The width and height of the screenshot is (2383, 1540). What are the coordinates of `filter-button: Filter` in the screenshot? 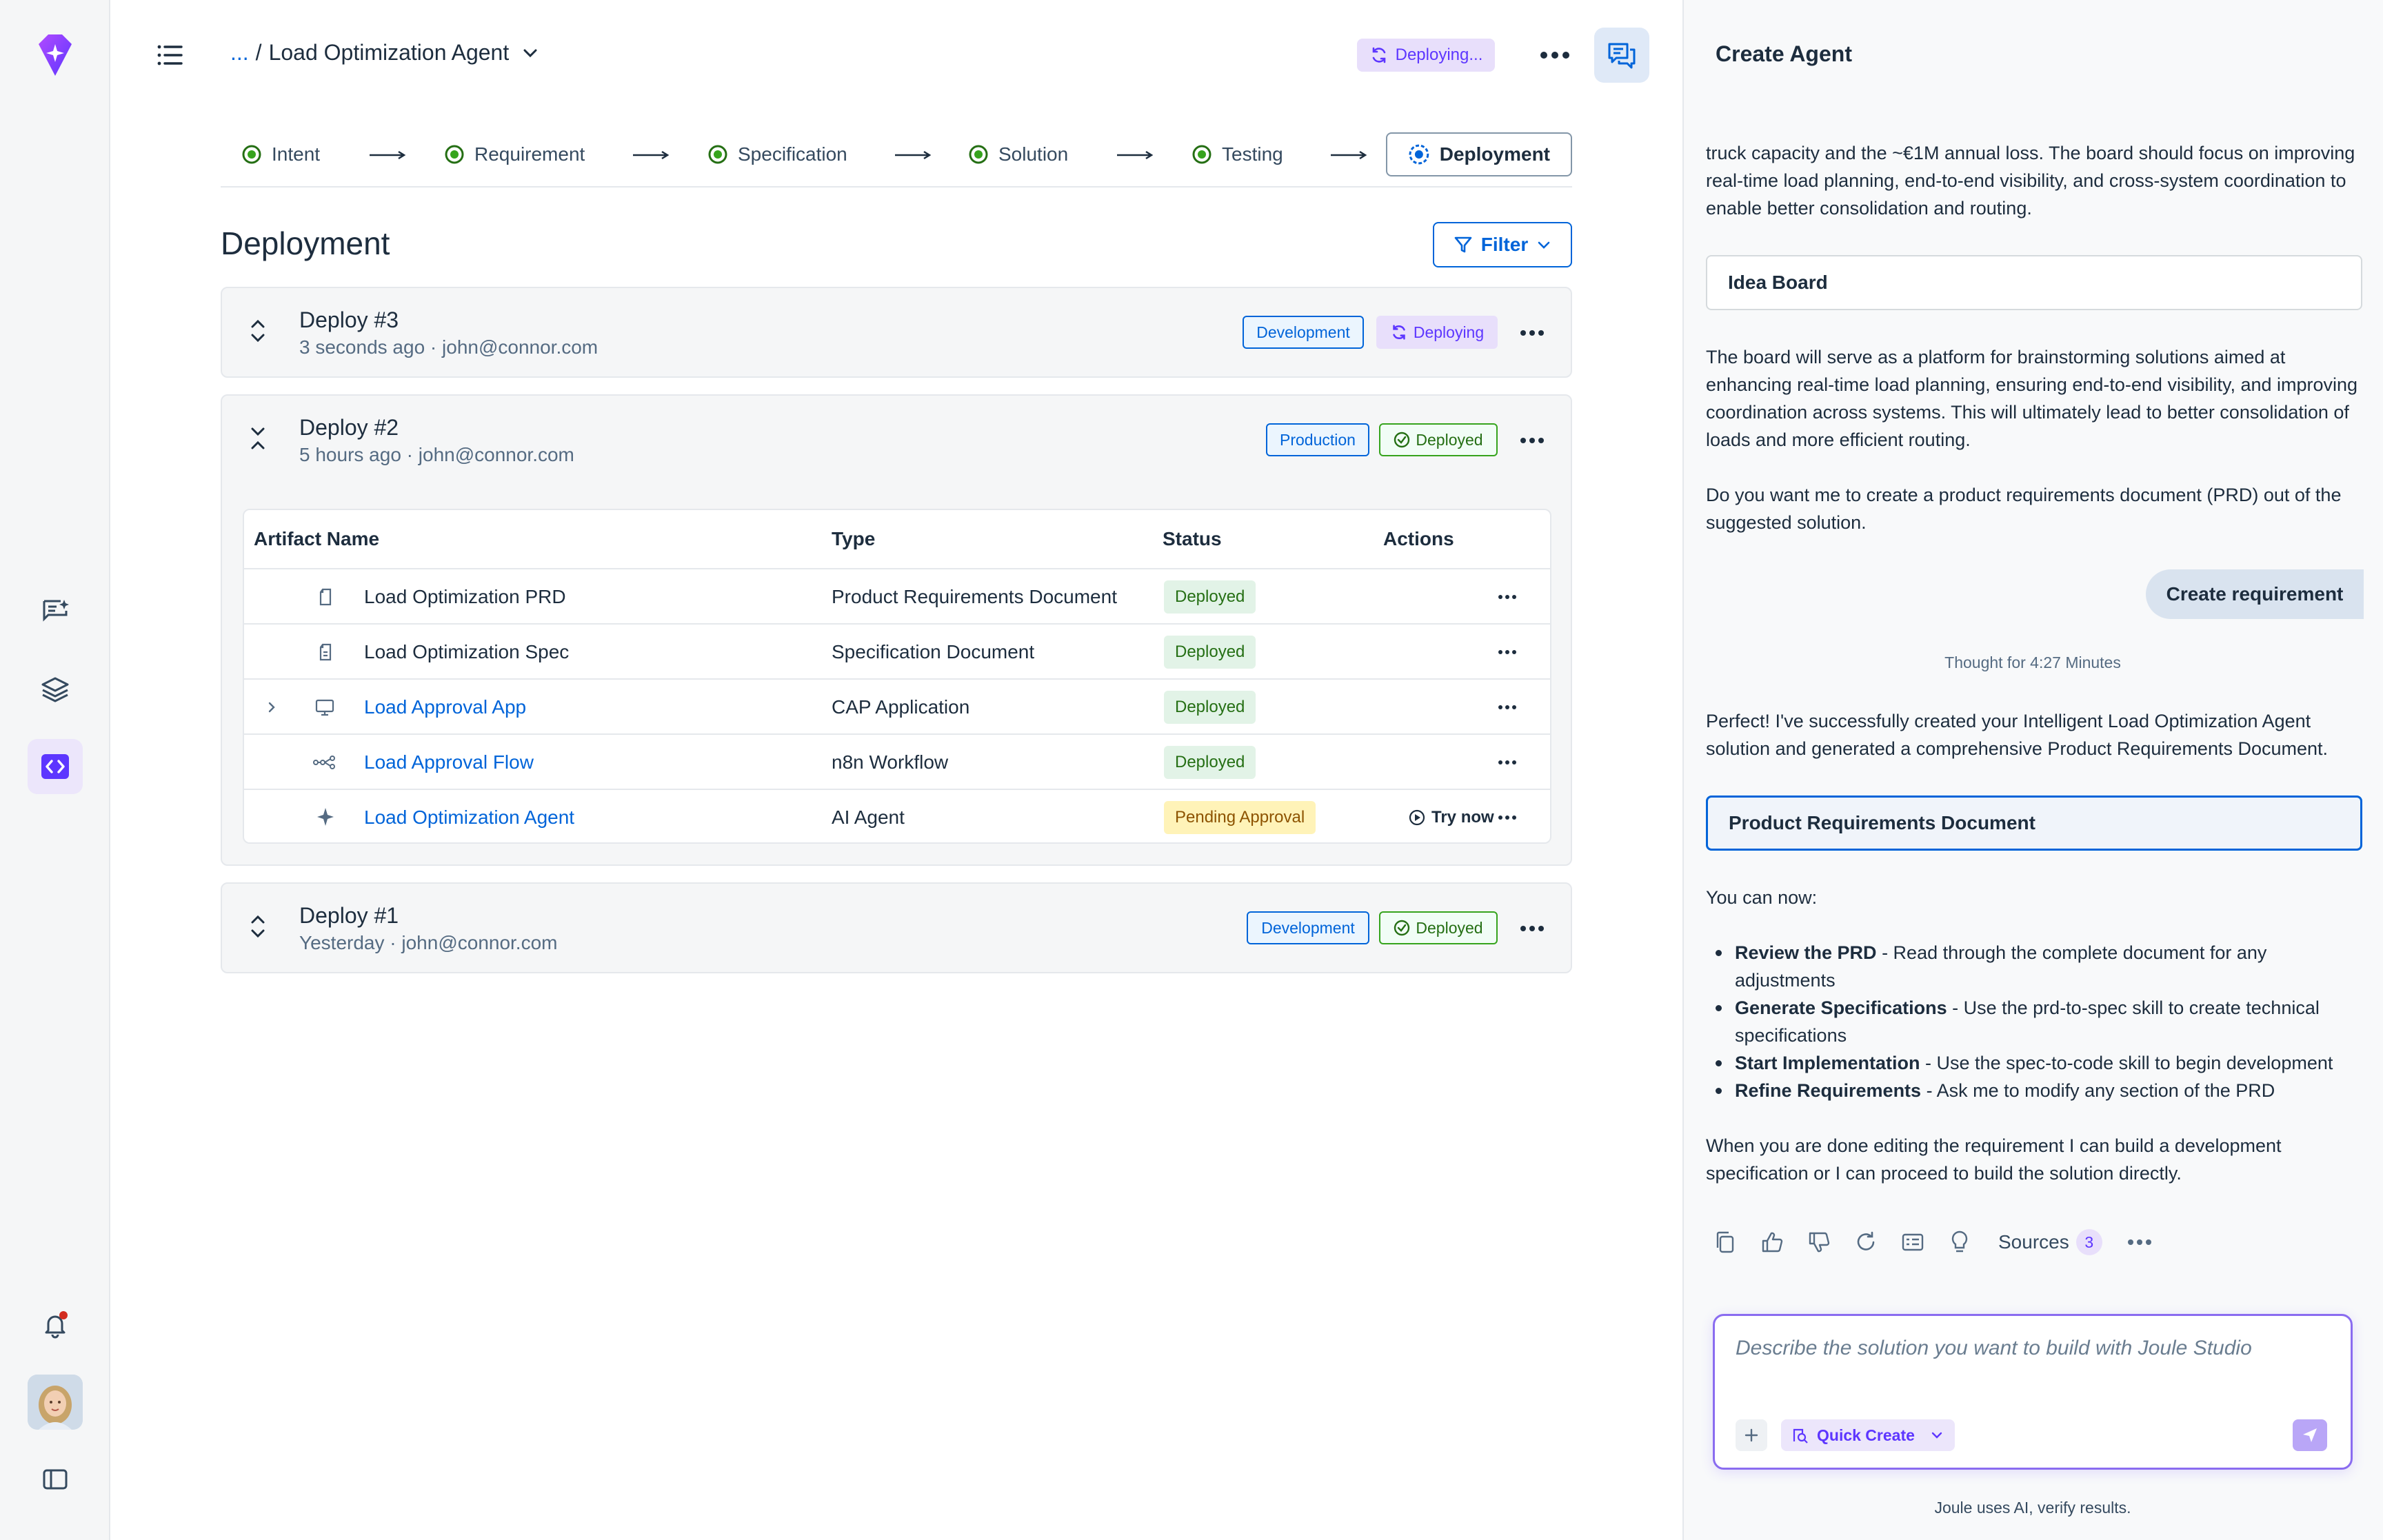 It's located at (1502, 245).